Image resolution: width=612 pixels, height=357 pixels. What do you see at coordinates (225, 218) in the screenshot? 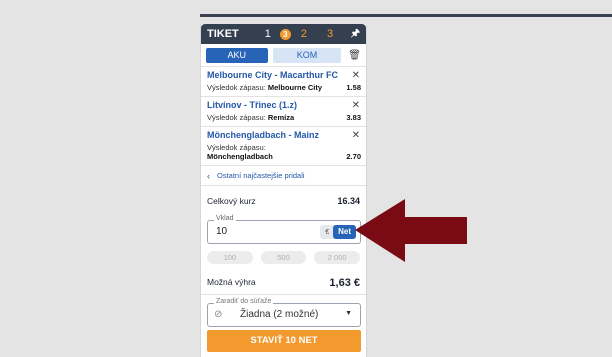
I see `stake-label: Vklad` at bounding box center [225, 218].